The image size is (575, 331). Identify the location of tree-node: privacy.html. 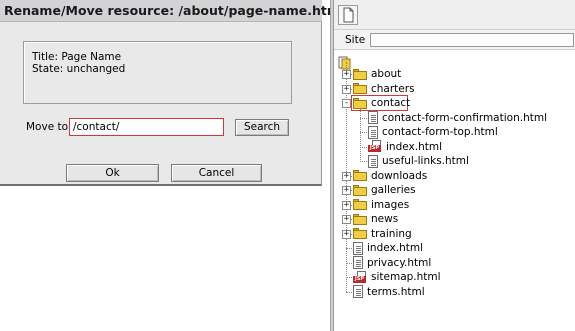
(392, 263).